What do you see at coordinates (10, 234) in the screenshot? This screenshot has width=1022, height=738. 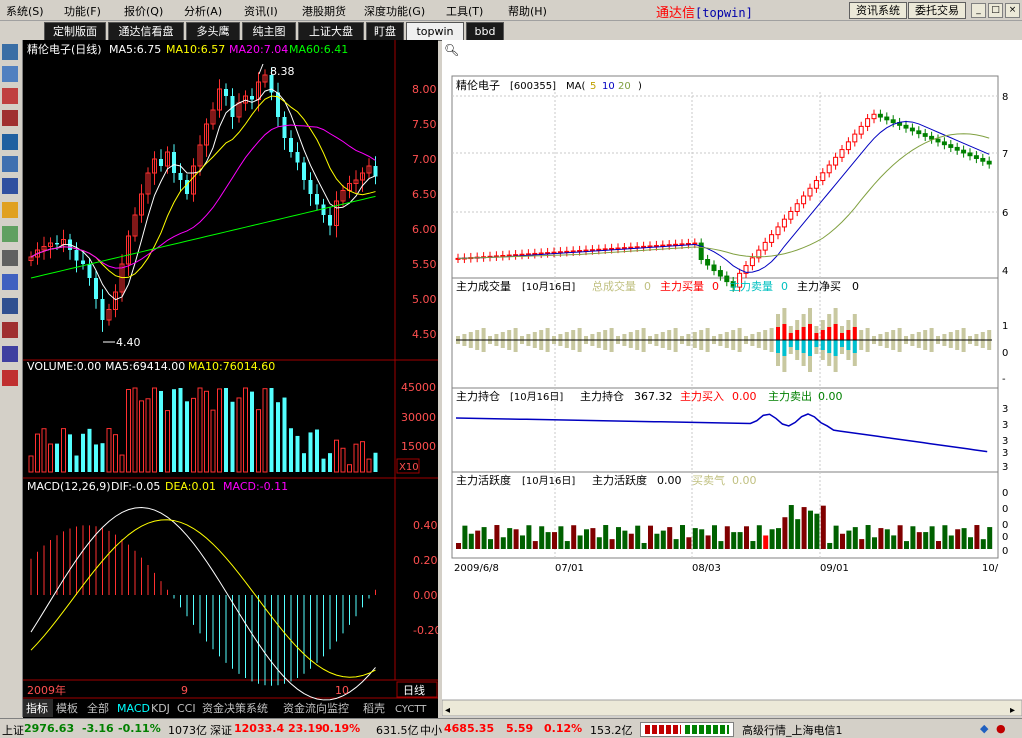 I see `people-icon` at bounding box center [10, 234].